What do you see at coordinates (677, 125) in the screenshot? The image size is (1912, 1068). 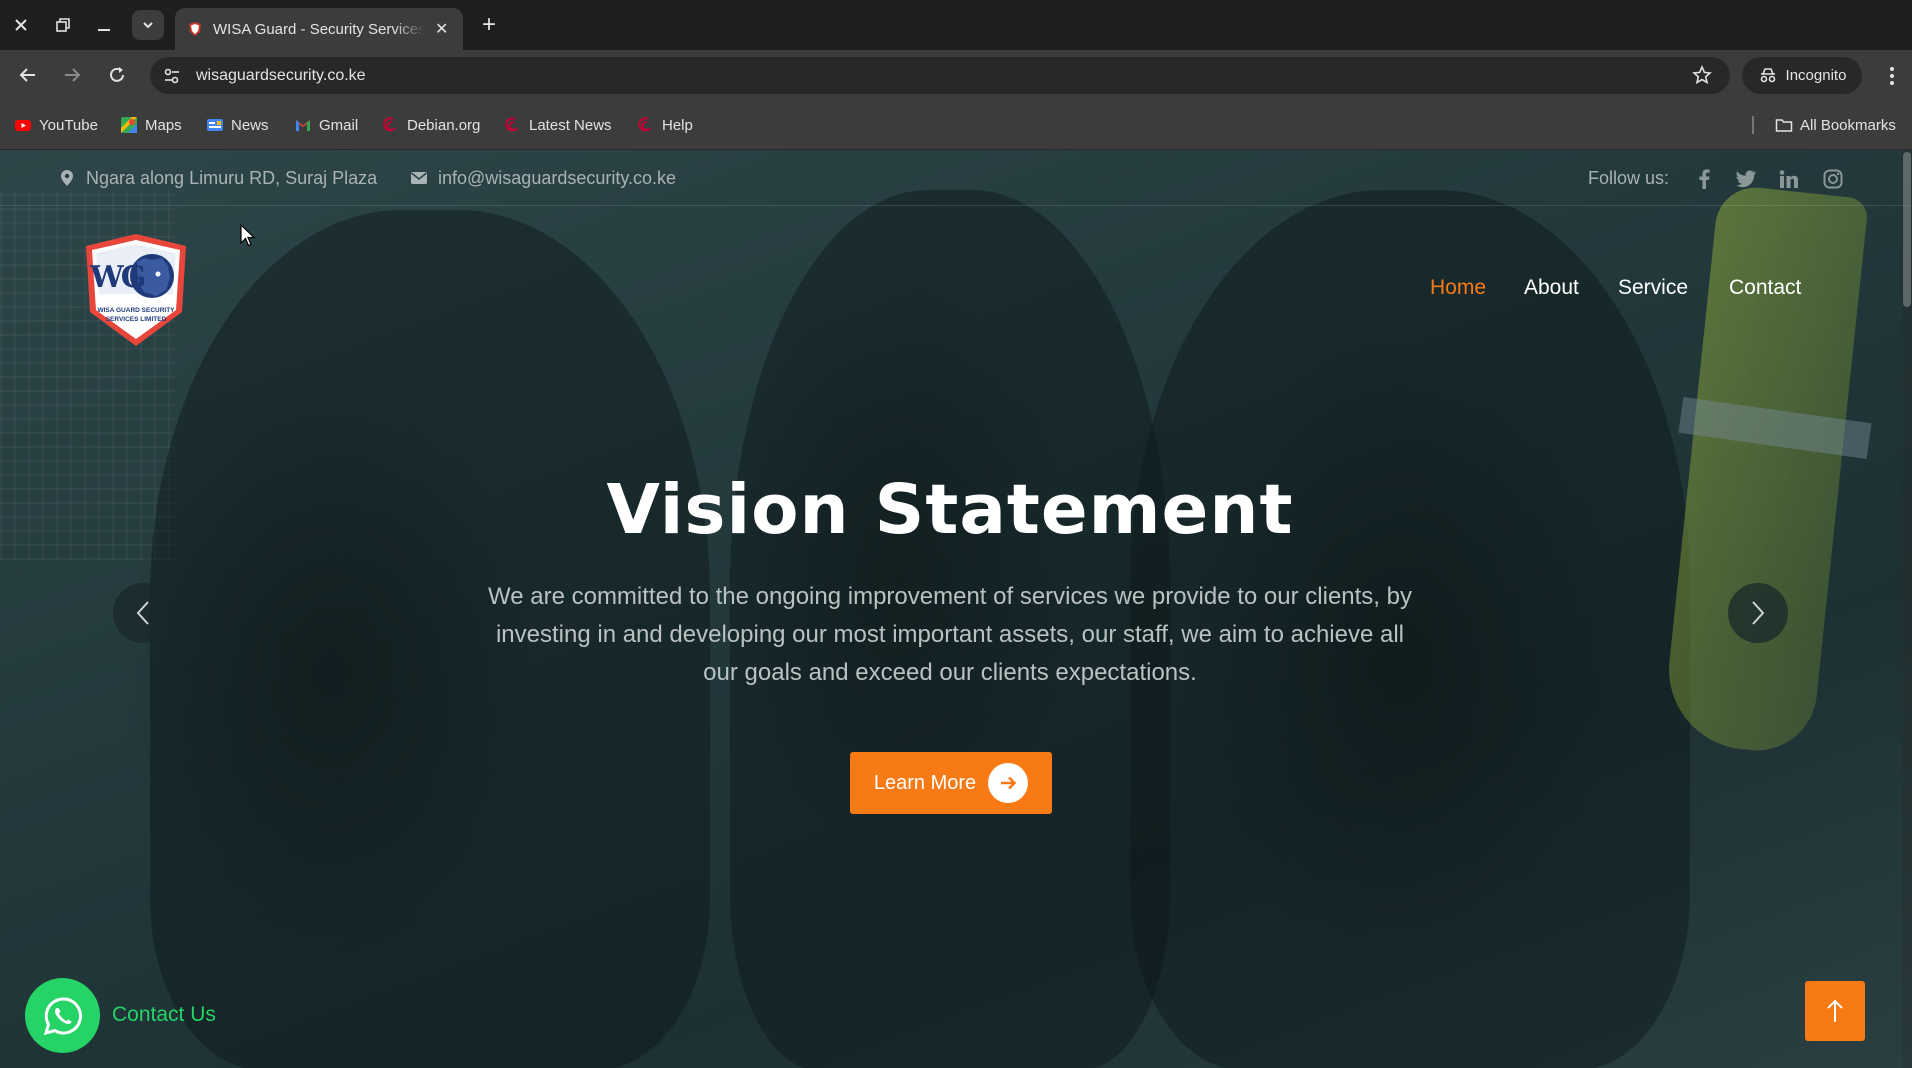 I see `bookmark-label: Help` at bounding box center [677, 125].